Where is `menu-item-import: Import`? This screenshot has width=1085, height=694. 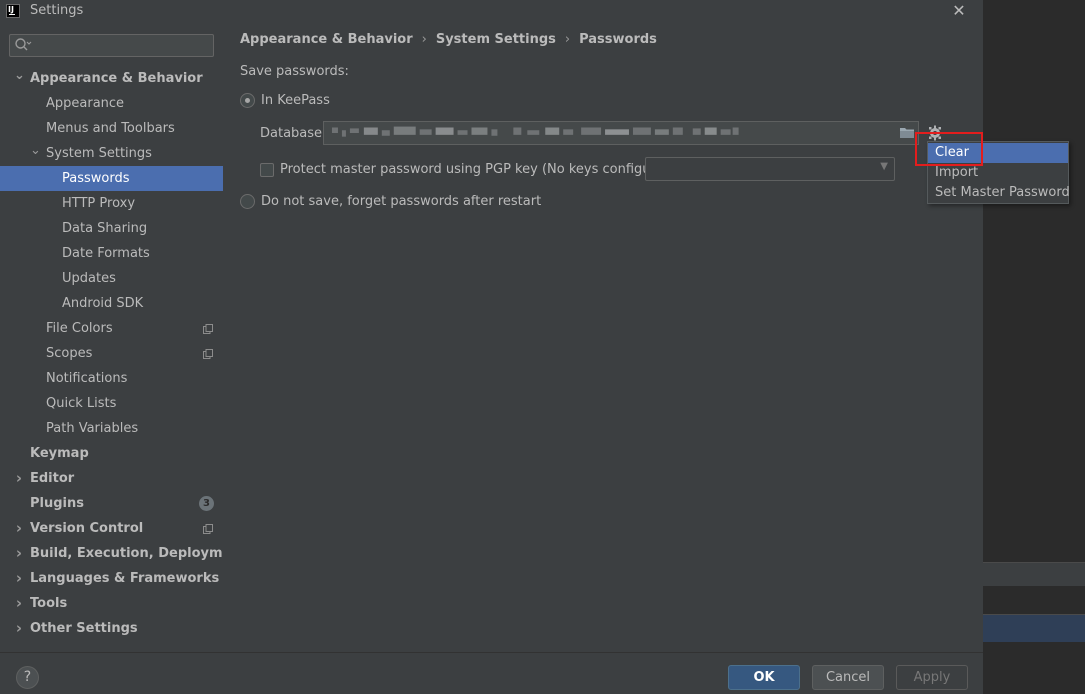
menu-item-import: Import is located at coordinates (998, 173).